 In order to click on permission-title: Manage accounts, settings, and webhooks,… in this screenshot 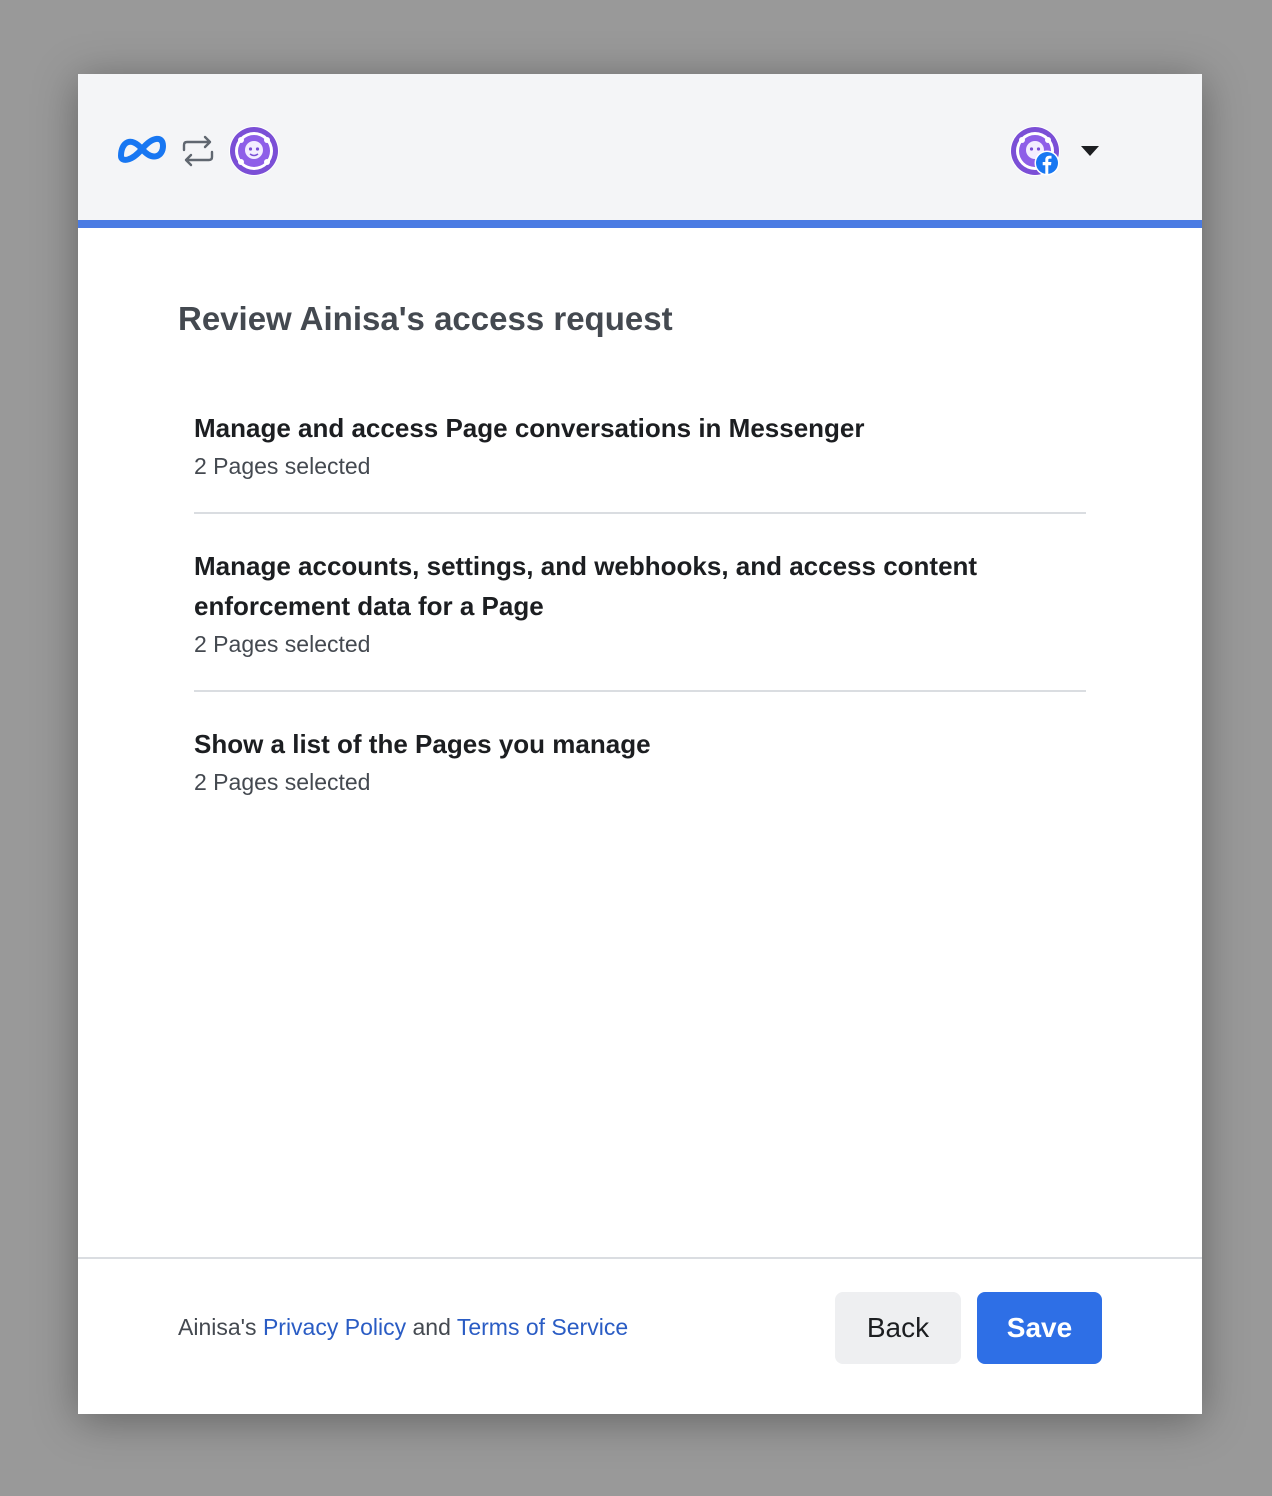, I will do `click(586, 586)`.